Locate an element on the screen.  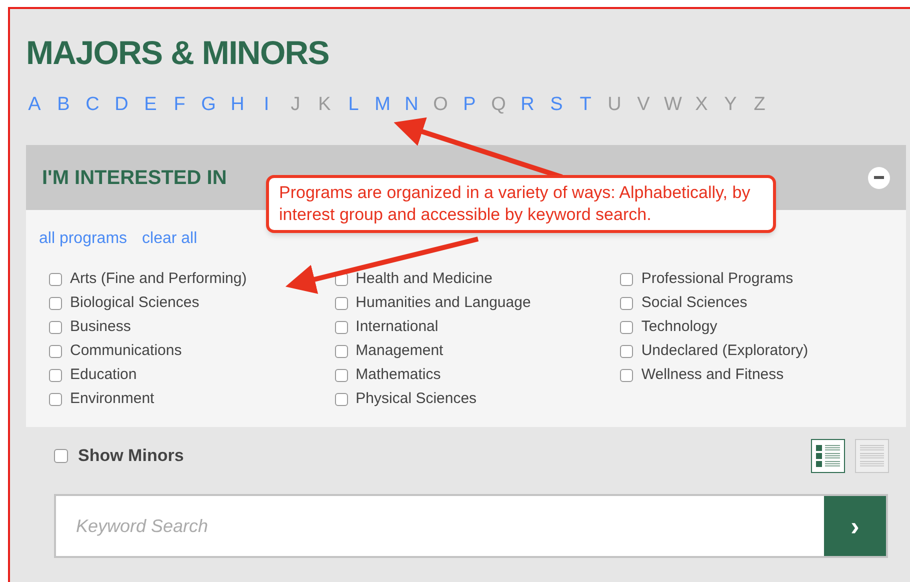
letter-link: V is located at coordinates (643, 104).